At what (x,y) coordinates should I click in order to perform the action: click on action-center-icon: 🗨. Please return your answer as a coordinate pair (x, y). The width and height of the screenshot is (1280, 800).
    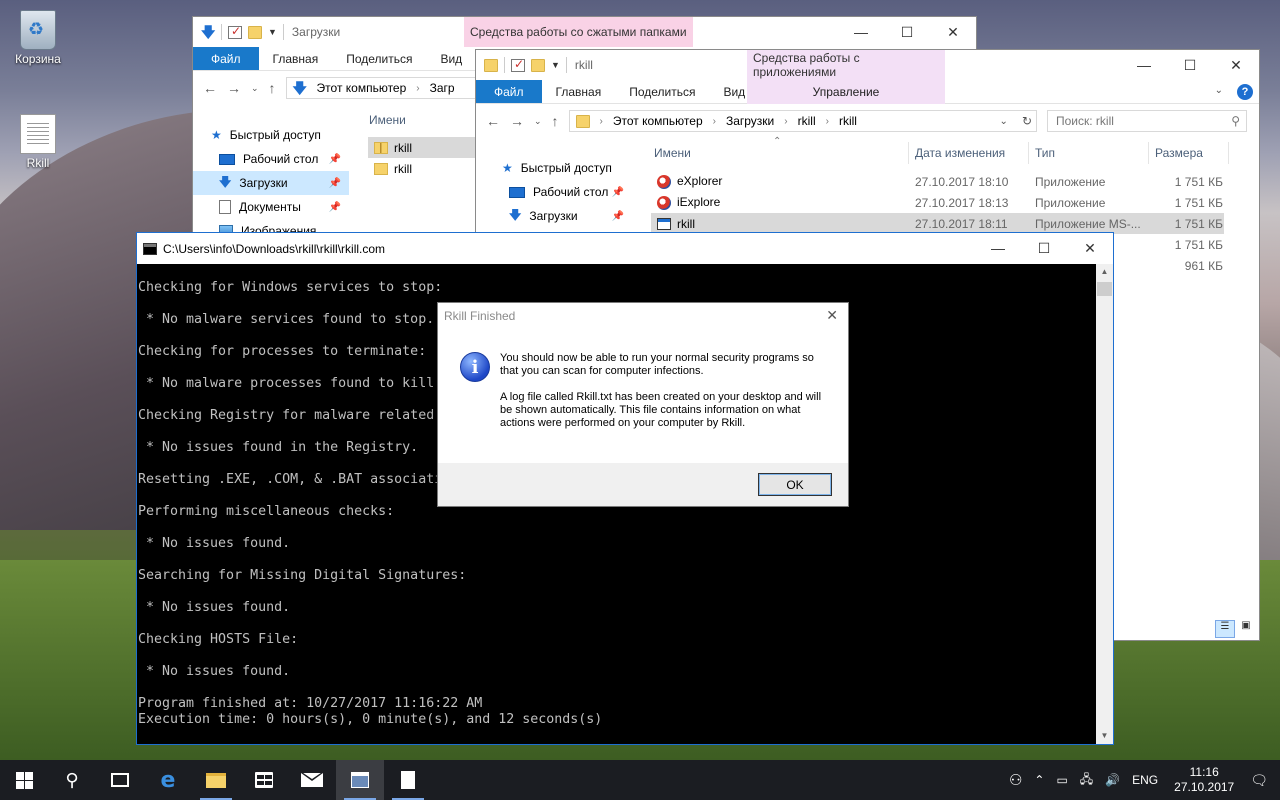
    Looking at the image, I should click on (1262, 780).